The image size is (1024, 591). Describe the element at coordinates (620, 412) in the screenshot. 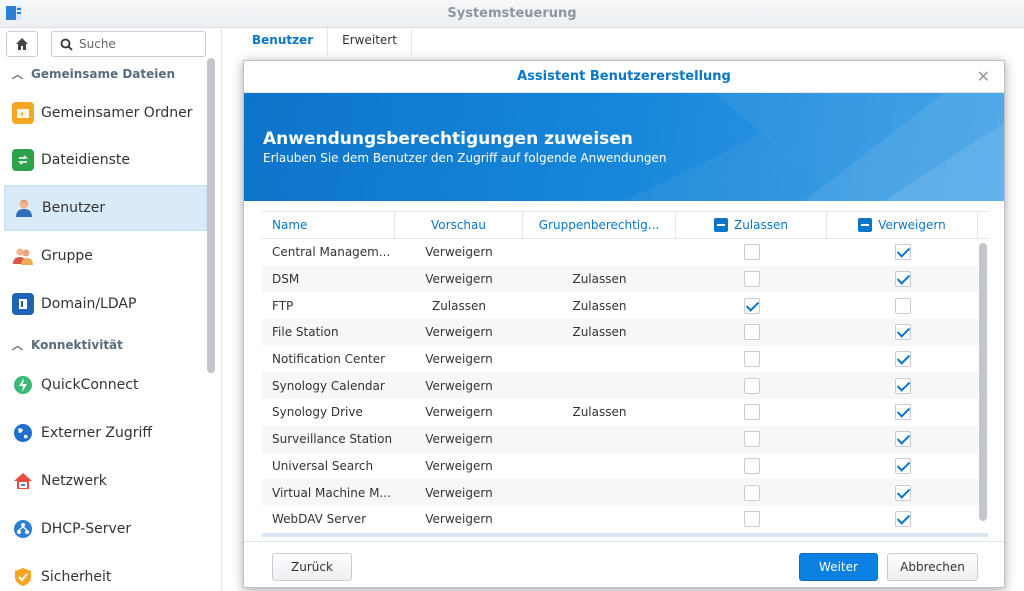

I see `table-row: Synology Drive Verweigern Zulassen` at that location.